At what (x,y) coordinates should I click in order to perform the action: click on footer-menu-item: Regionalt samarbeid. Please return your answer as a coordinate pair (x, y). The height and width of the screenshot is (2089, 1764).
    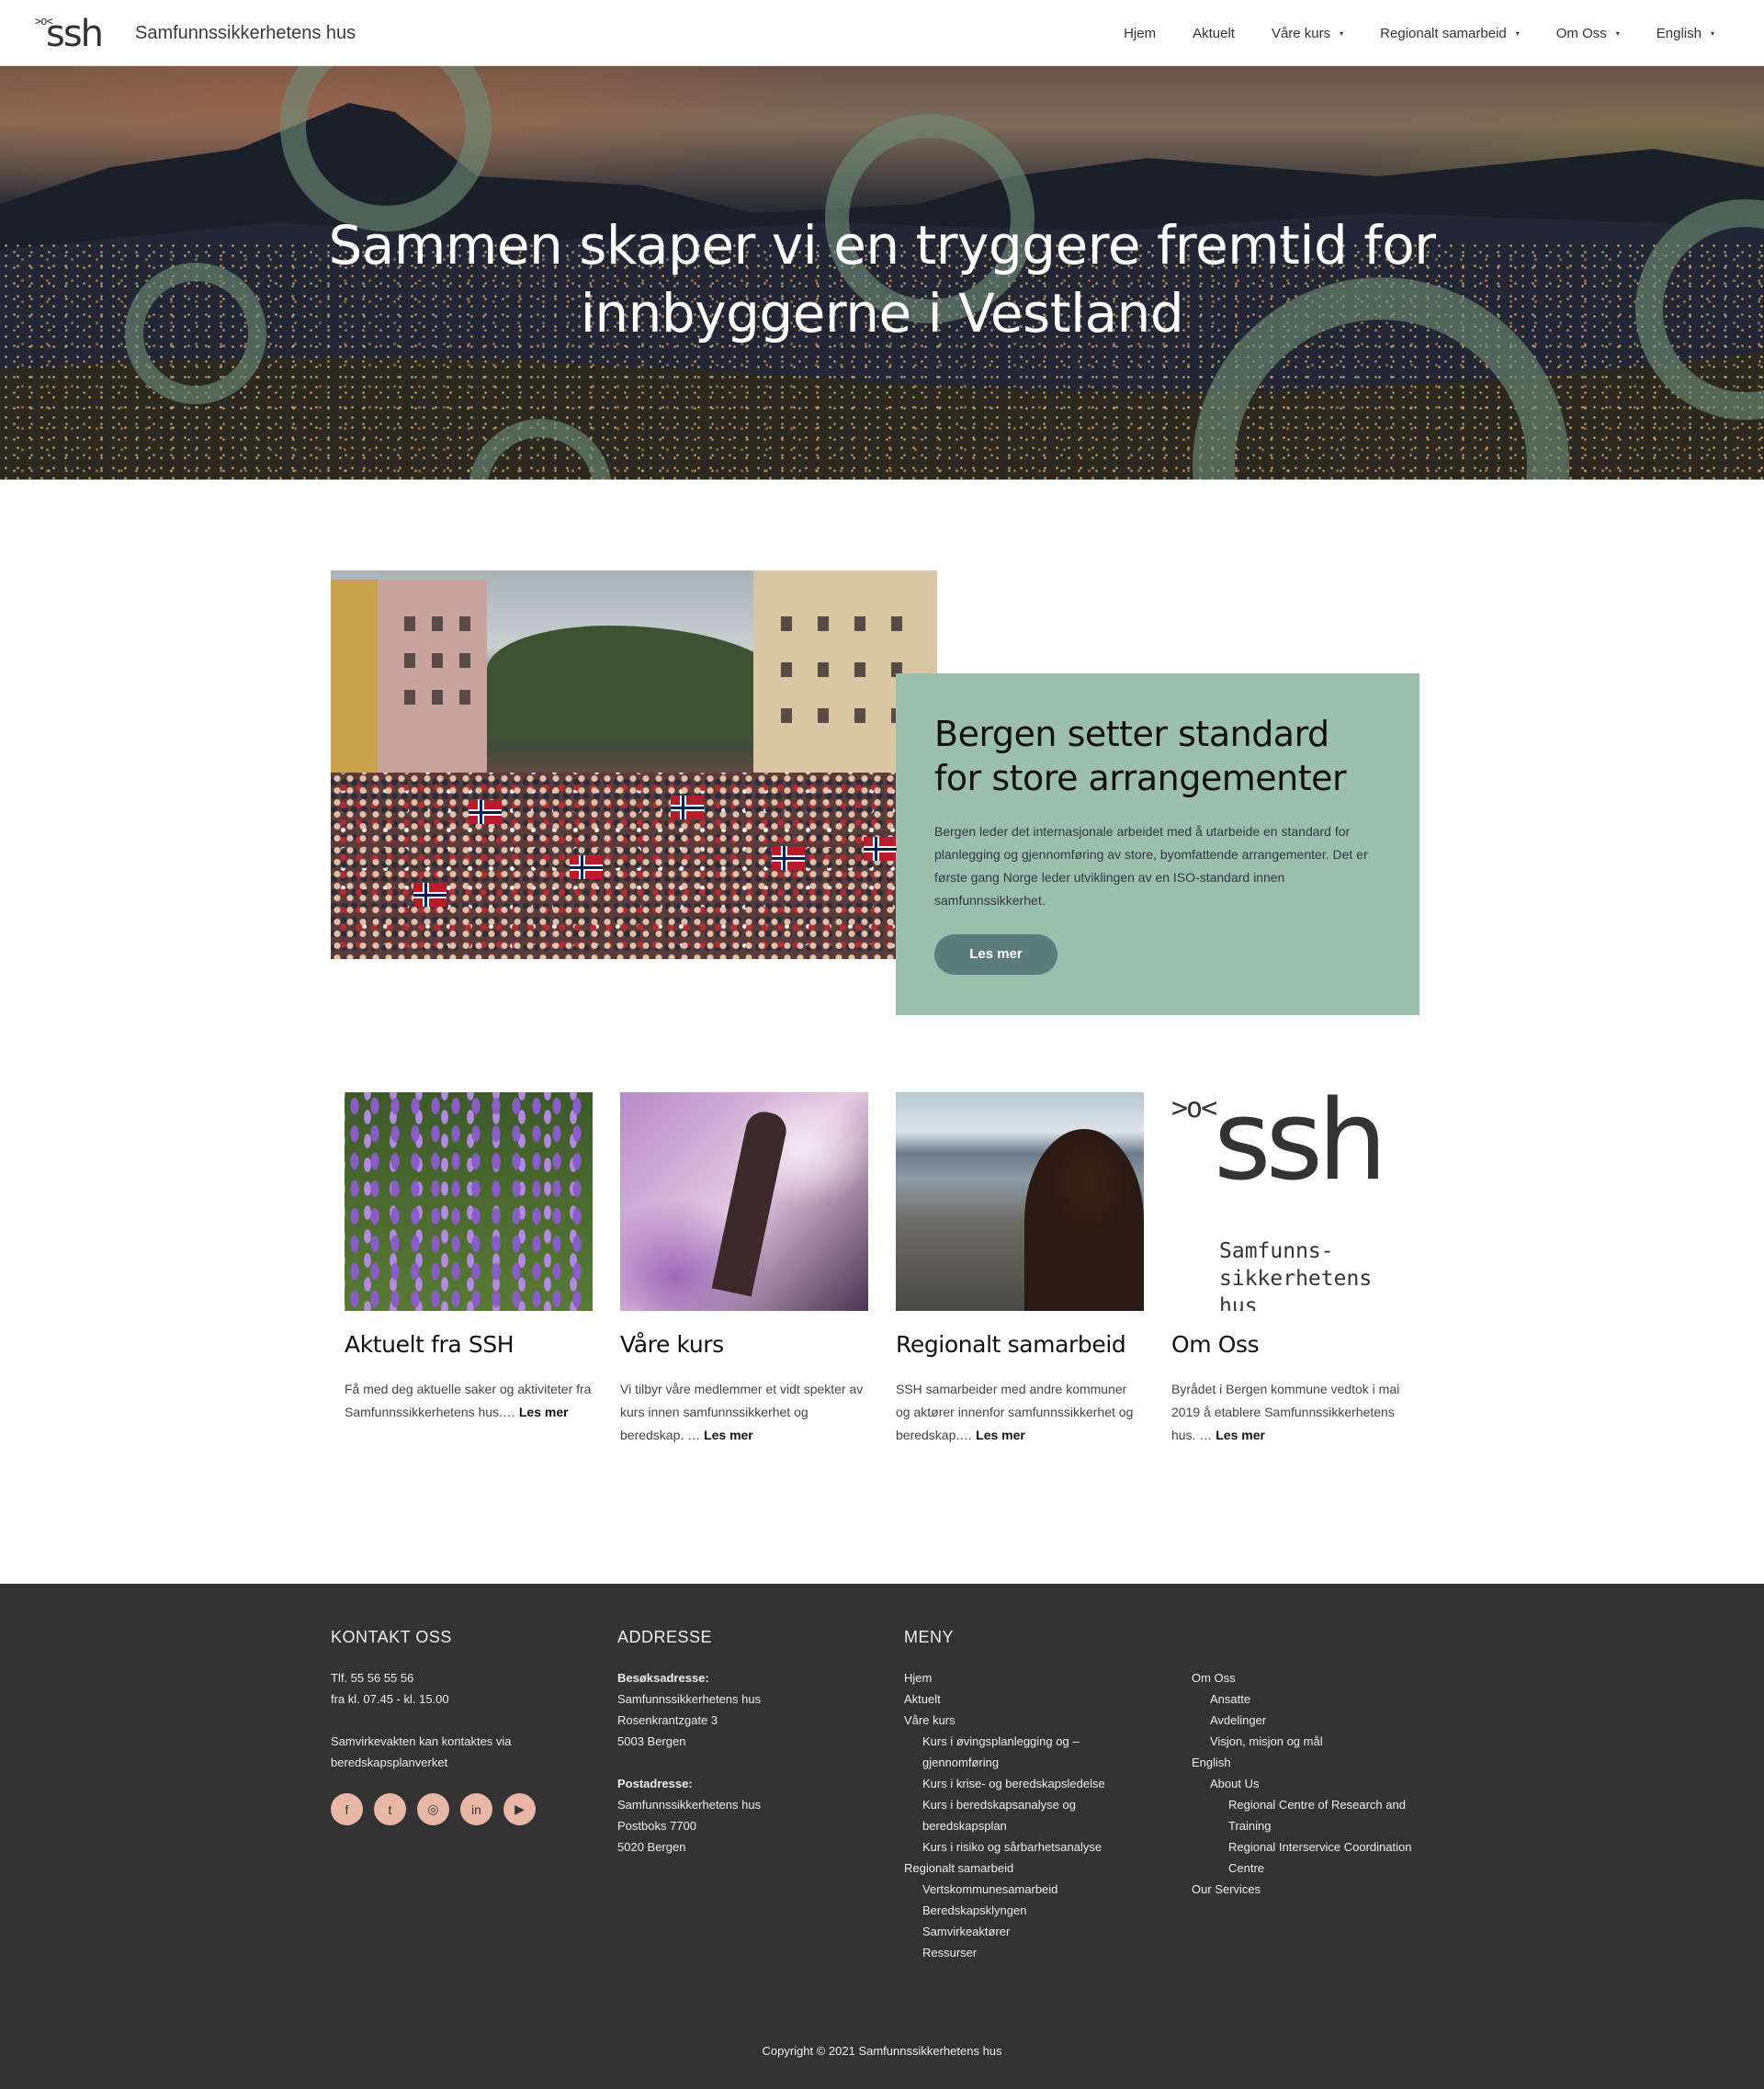
    Looking at the image, I should click on (1042, 1869).